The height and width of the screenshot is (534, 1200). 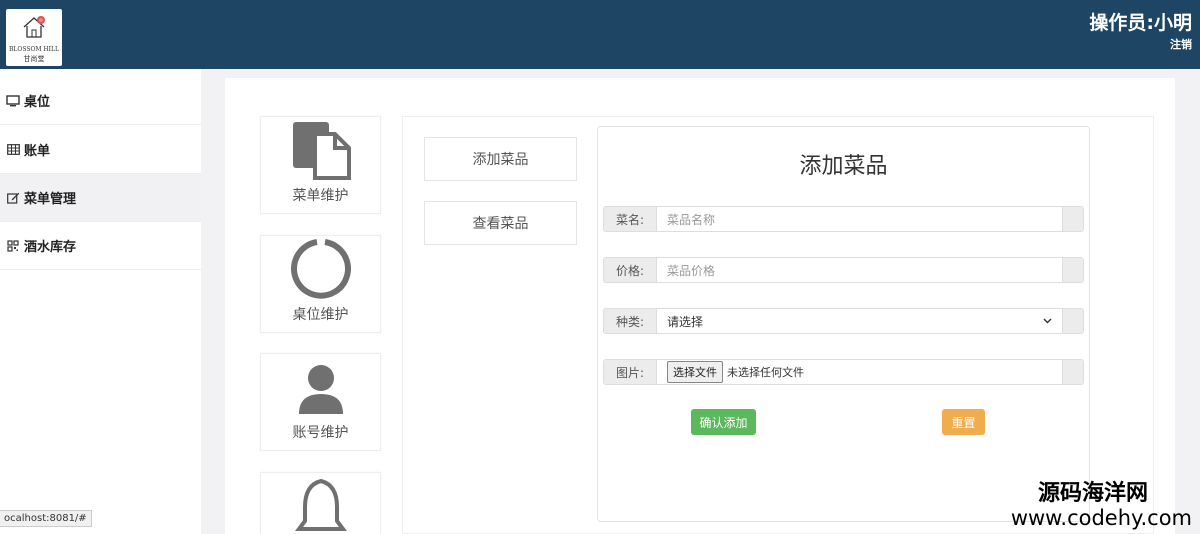 I want to click on user-icon, so click(x=321, y=389).